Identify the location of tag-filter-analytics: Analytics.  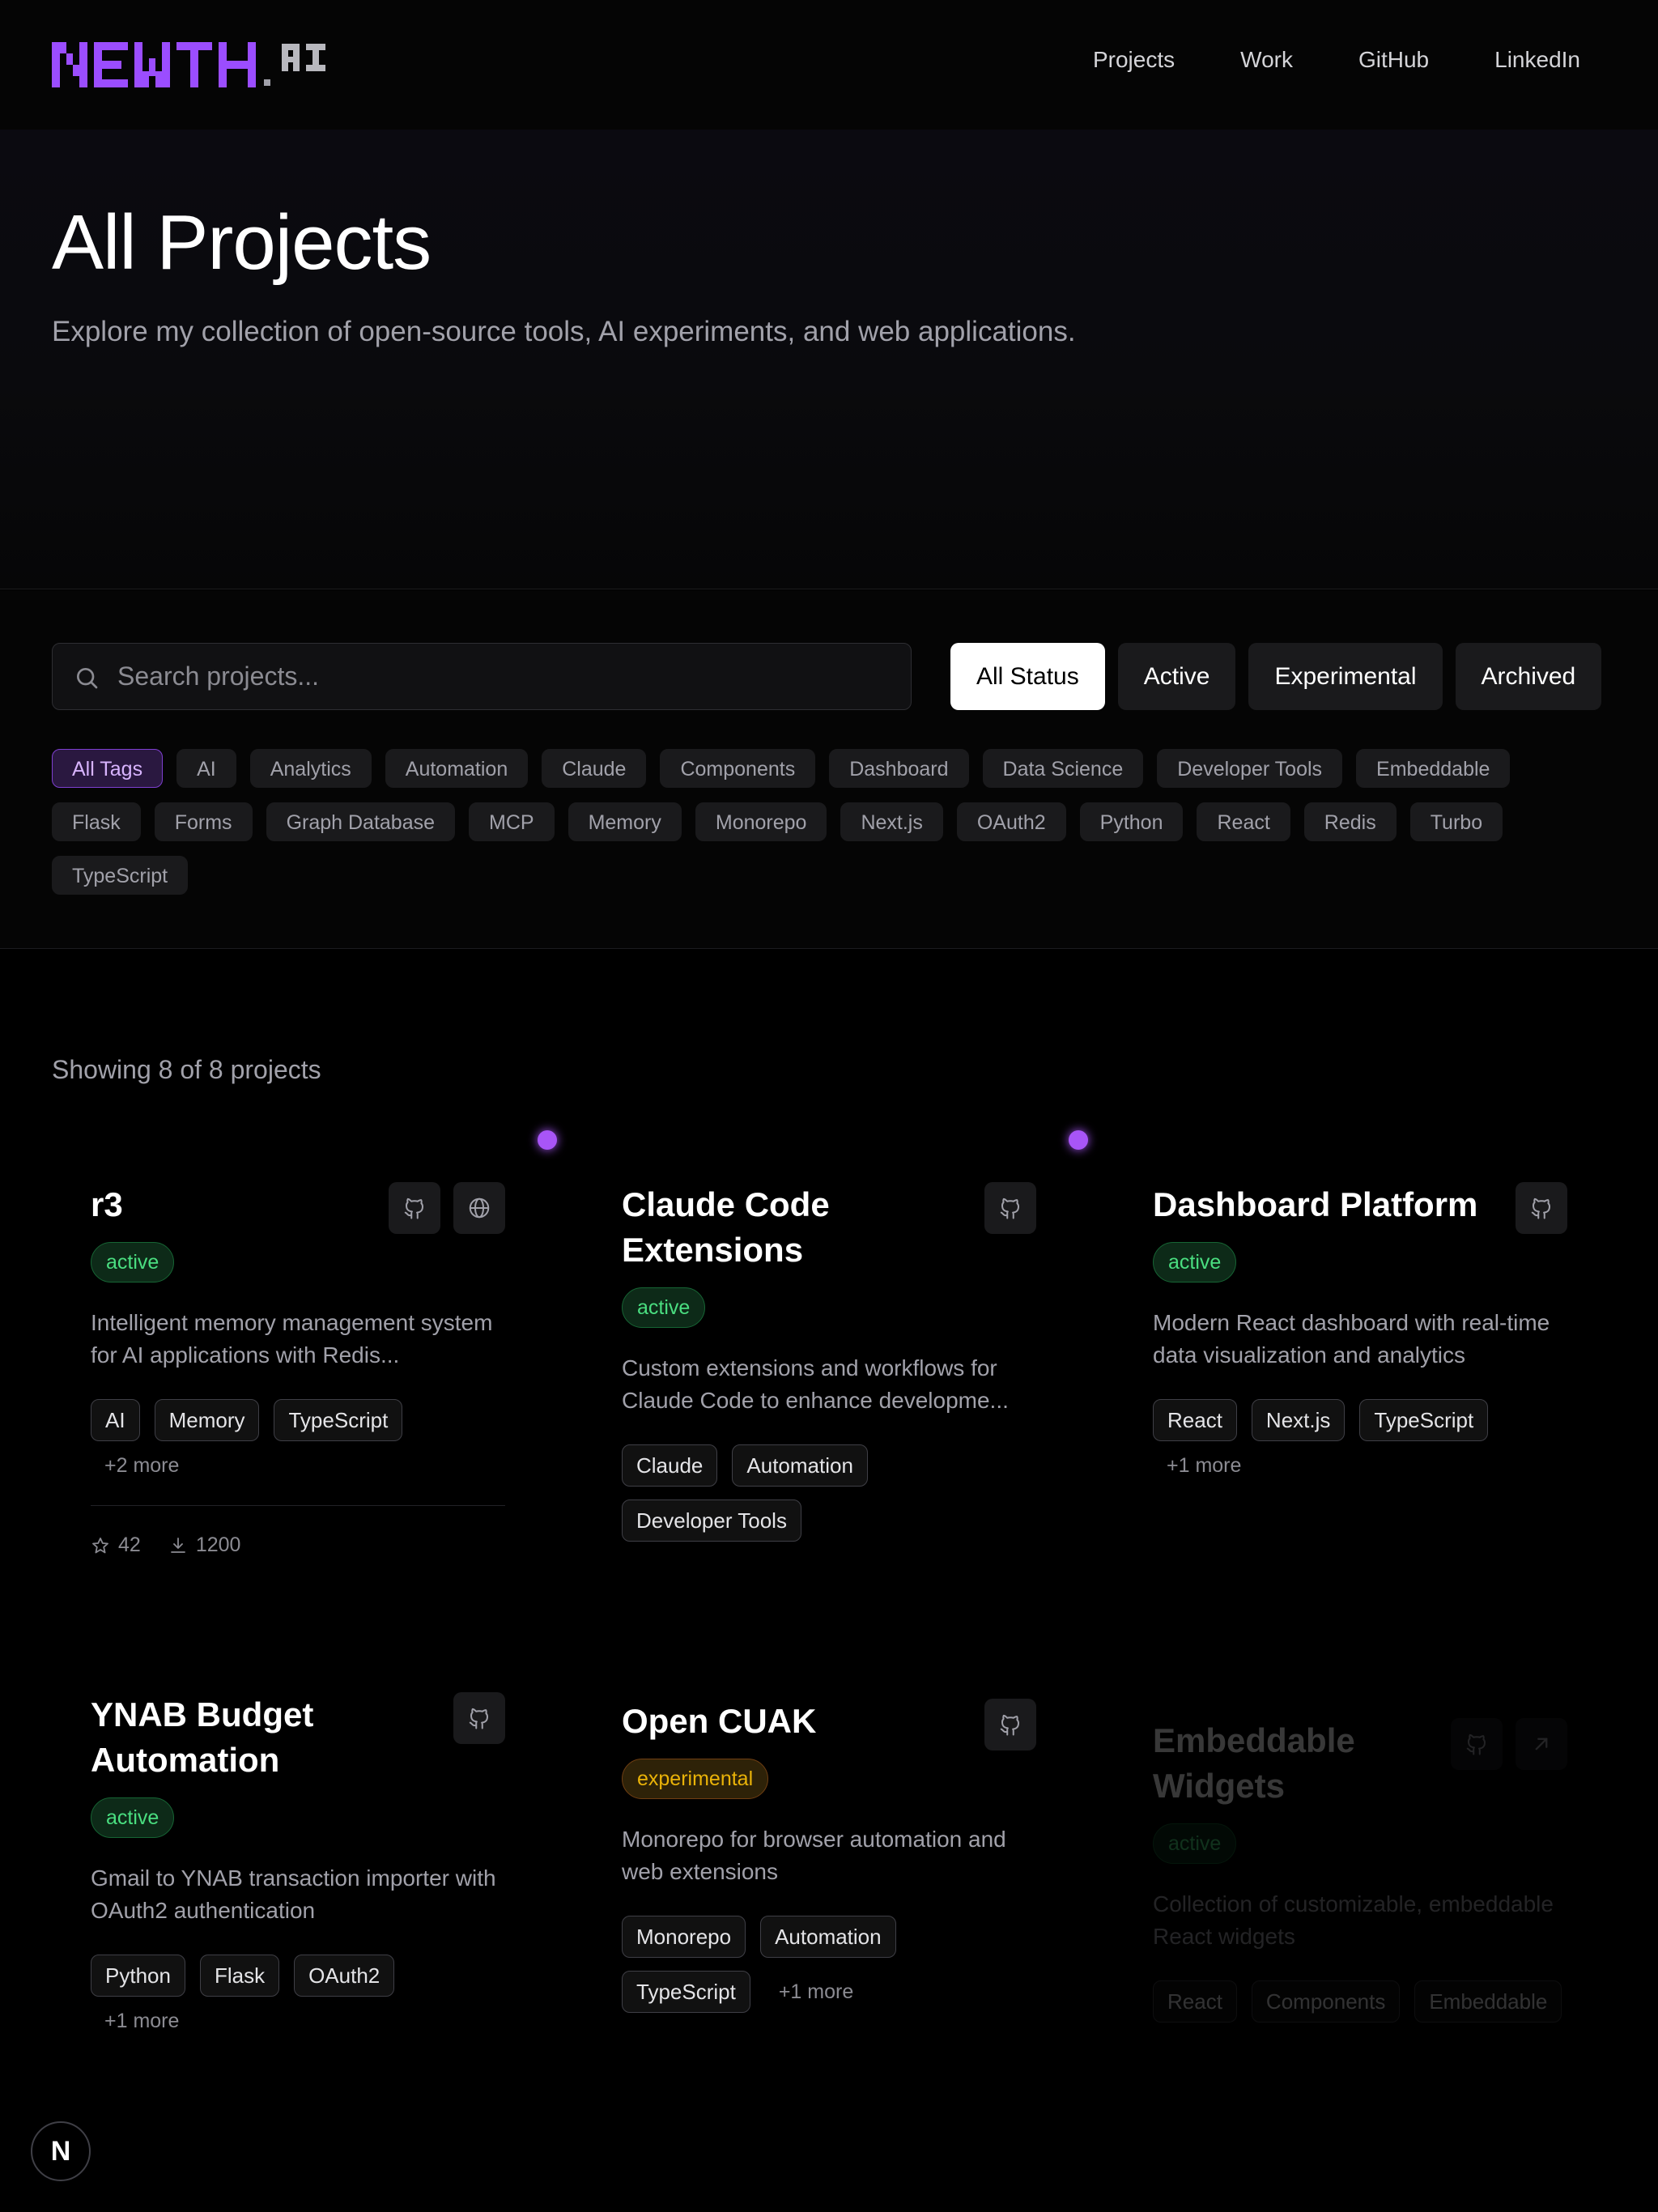
(310, 769).